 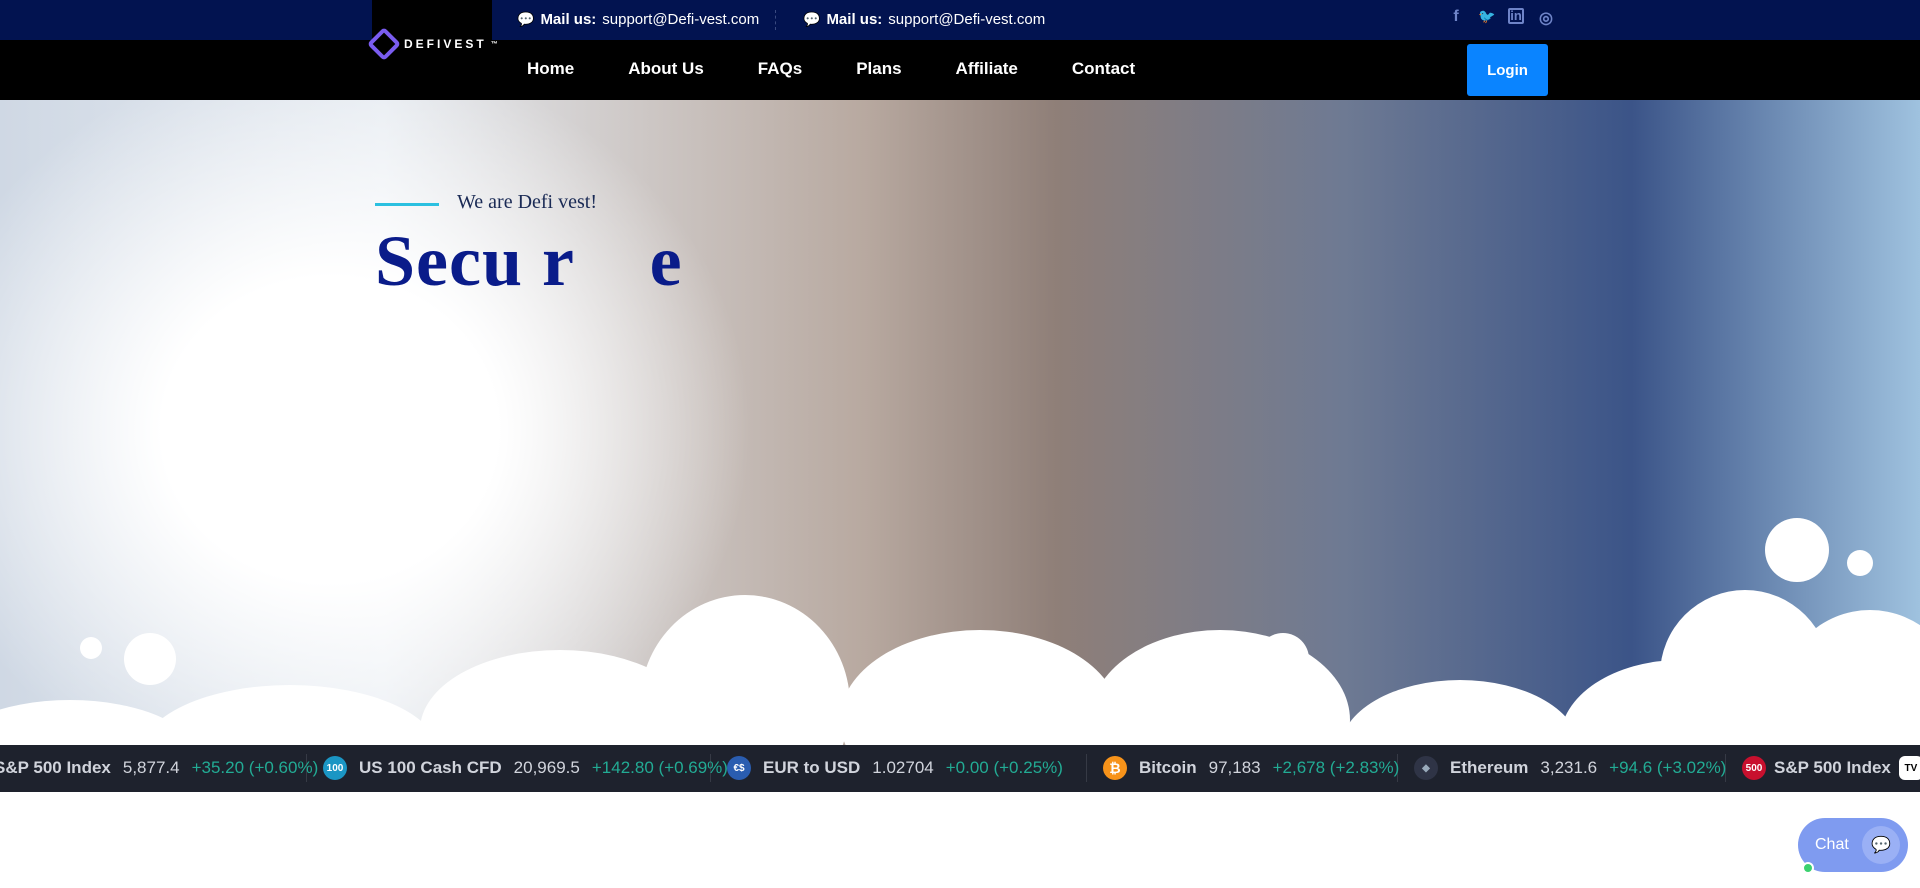 I want to click on ethereum-icon: ◆, so click(x=1426, y=768).